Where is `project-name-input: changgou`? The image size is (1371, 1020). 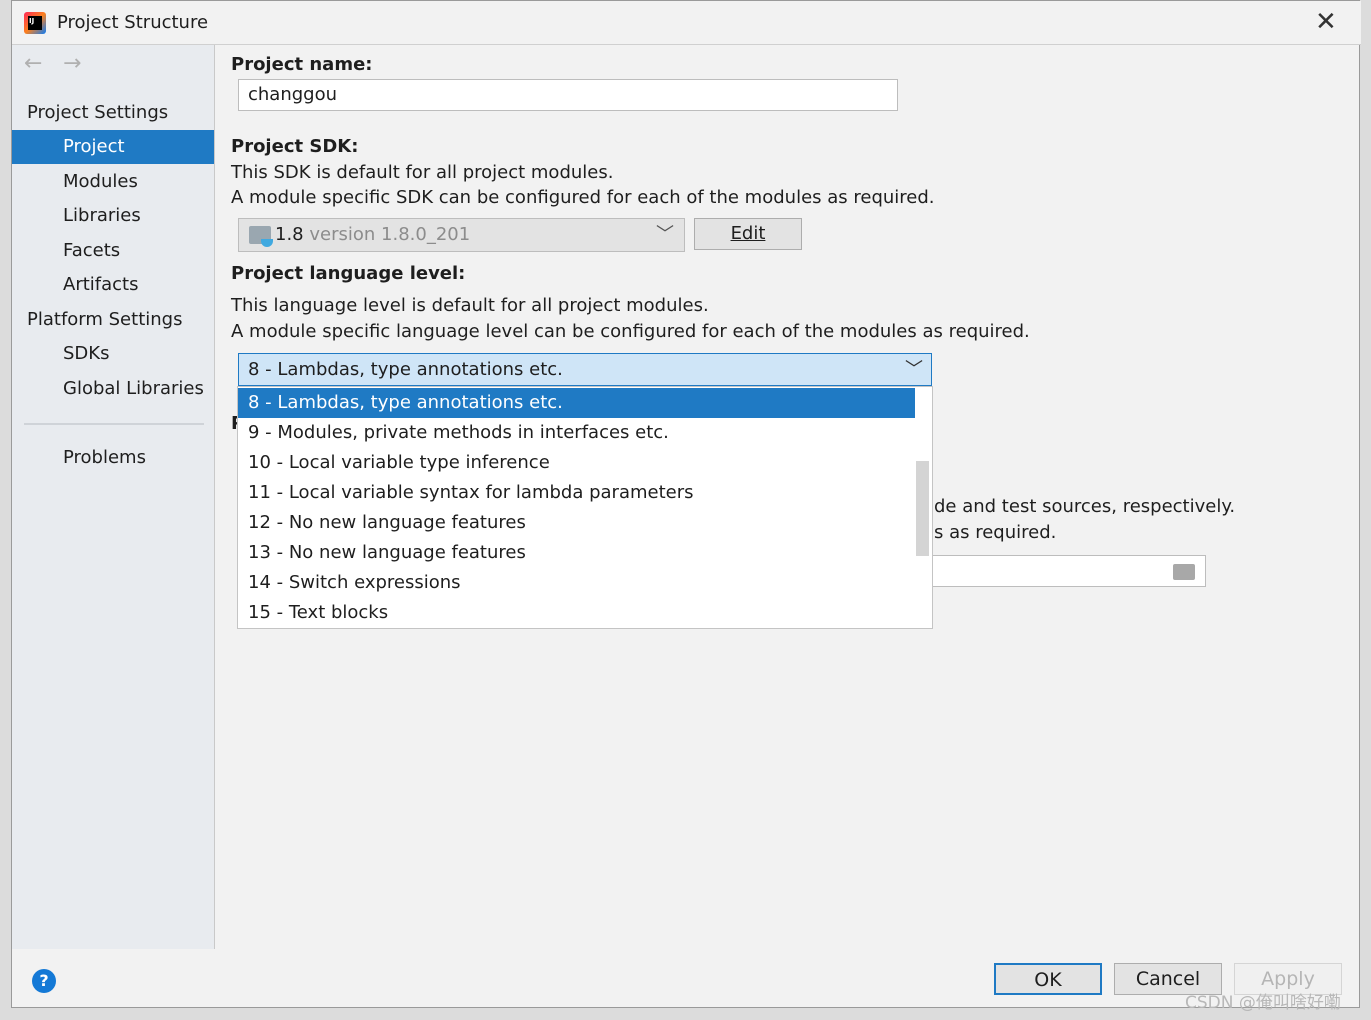
project-name-input: changgou is located at coordinates (568, 95).